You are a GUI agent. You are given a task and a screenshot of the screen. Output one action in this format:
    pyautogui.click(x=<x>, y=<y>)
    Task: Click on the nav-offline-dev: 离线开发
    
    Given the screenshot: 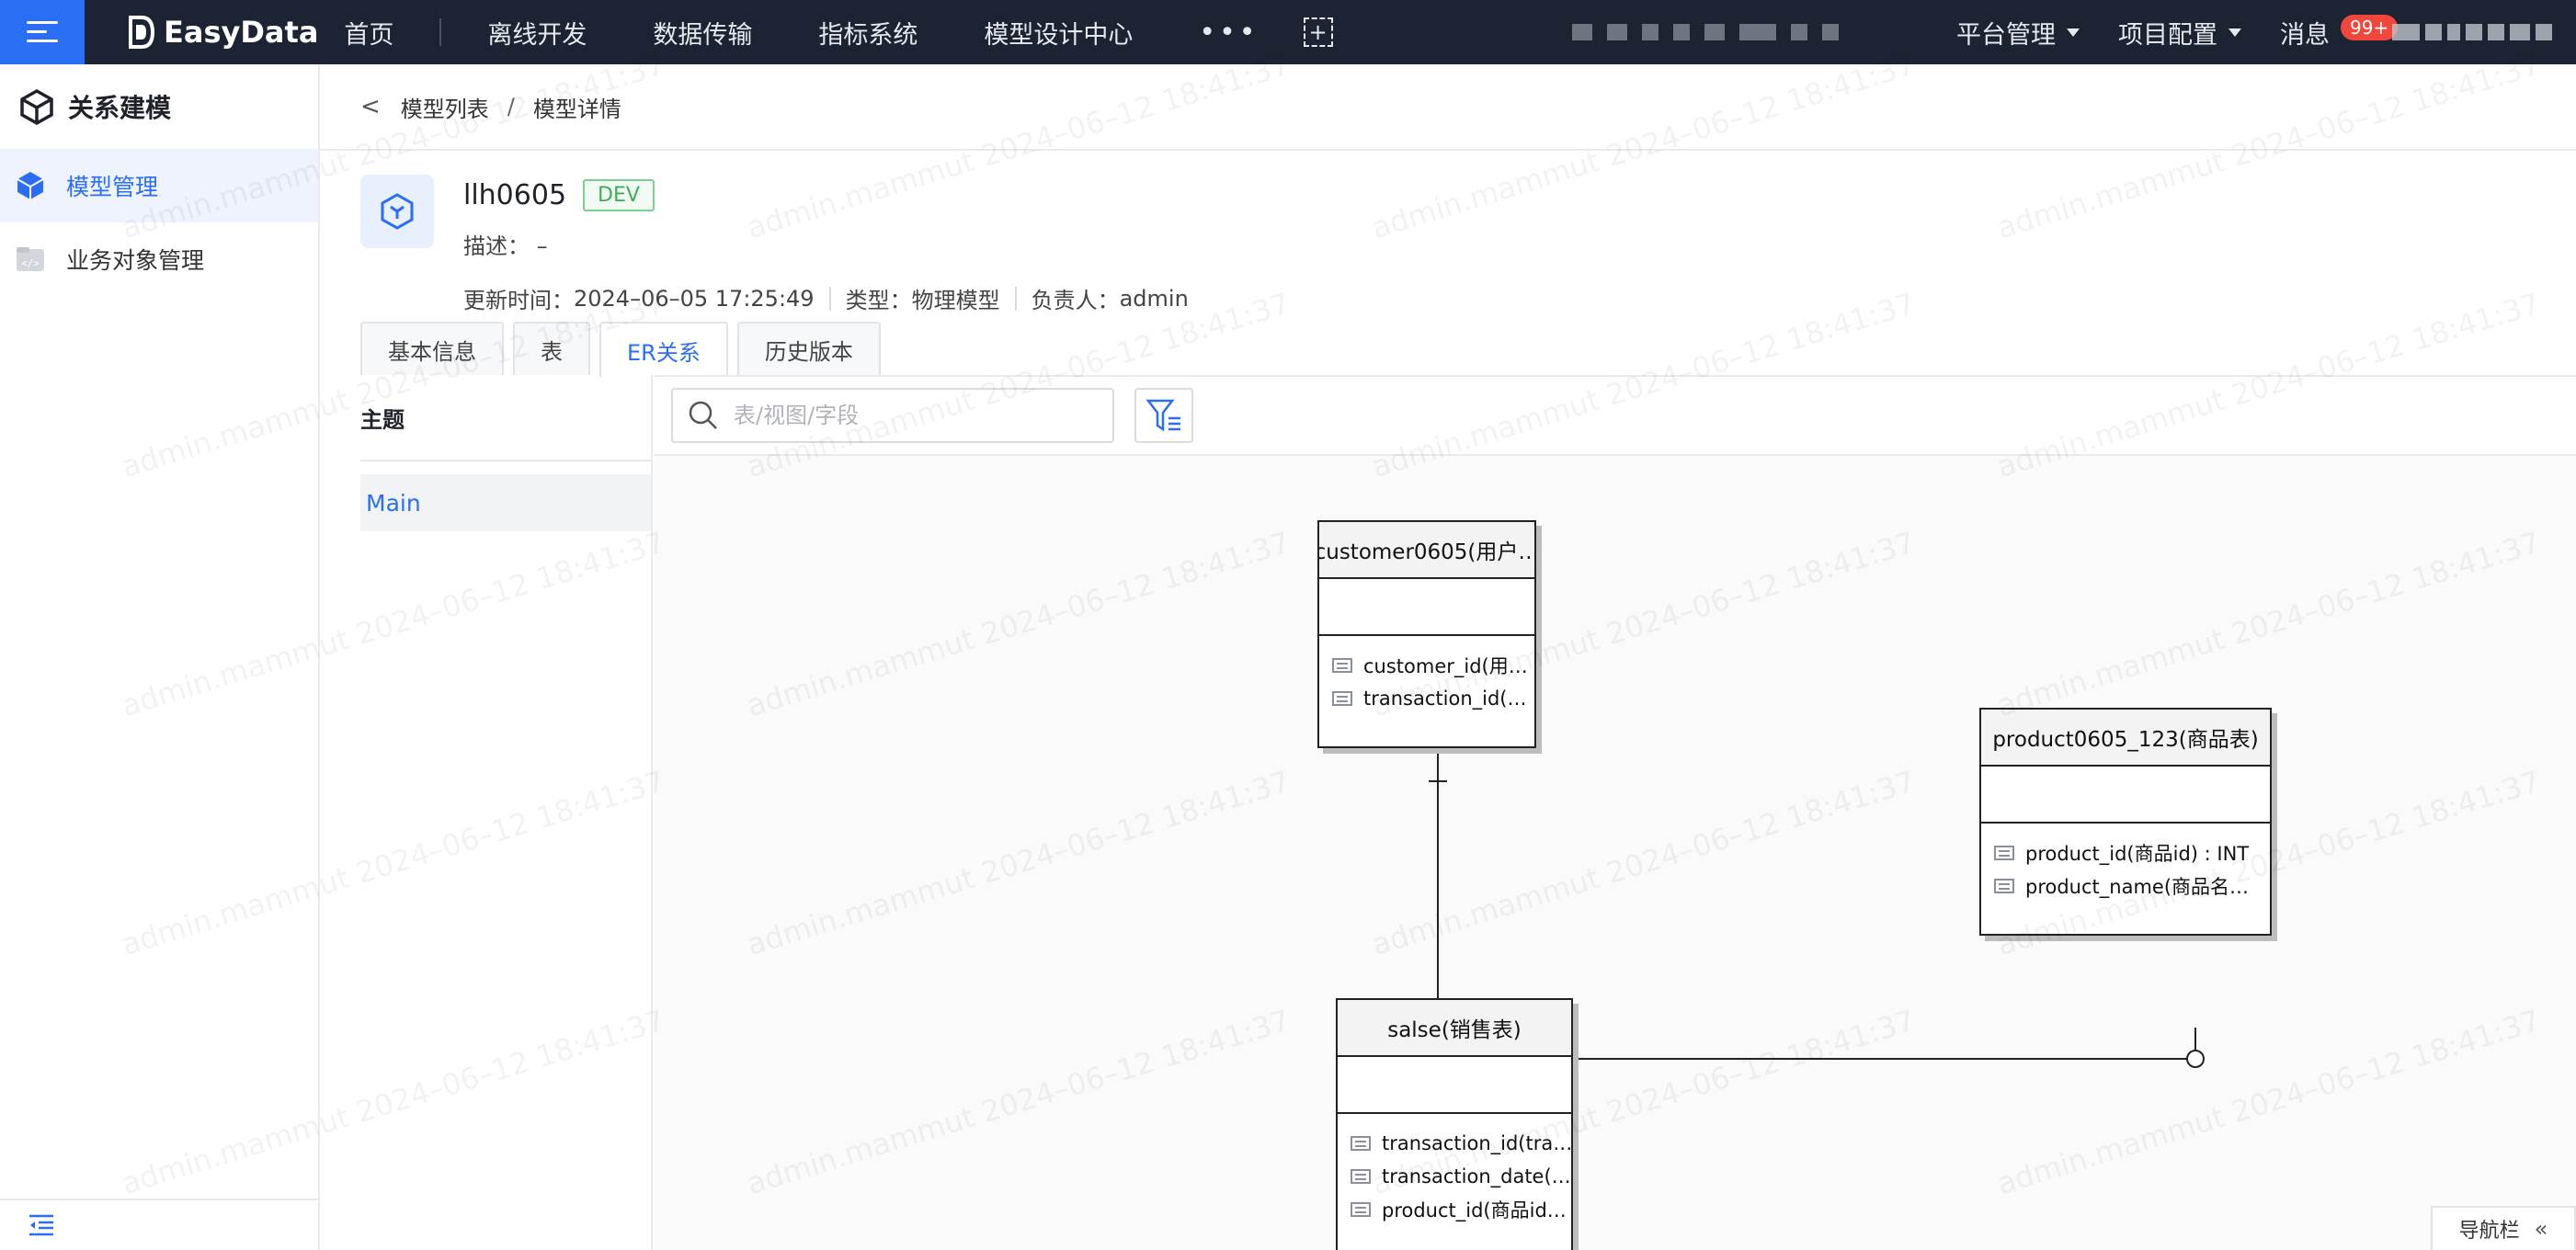 What is the action you would take?
    pyautogui.click(x=537, y=33)
    